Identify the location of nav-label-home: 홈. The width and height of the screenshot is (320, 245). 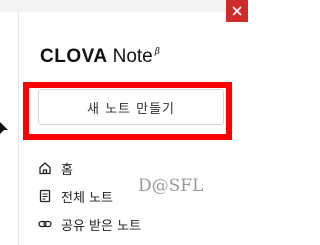
(67, 170).